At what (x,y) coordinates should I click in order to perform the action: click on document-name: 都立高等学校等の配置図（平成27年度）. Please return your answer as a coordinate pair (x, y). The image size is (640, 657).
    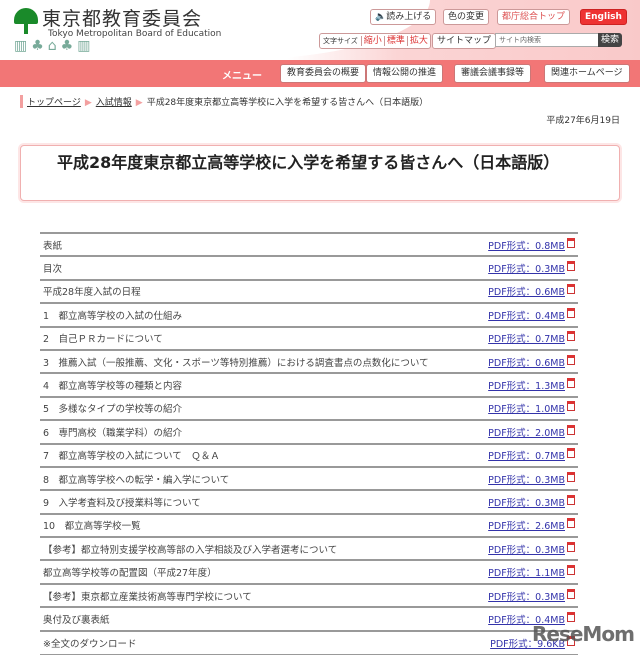
    Looking at the image, I should click on (249, 571).